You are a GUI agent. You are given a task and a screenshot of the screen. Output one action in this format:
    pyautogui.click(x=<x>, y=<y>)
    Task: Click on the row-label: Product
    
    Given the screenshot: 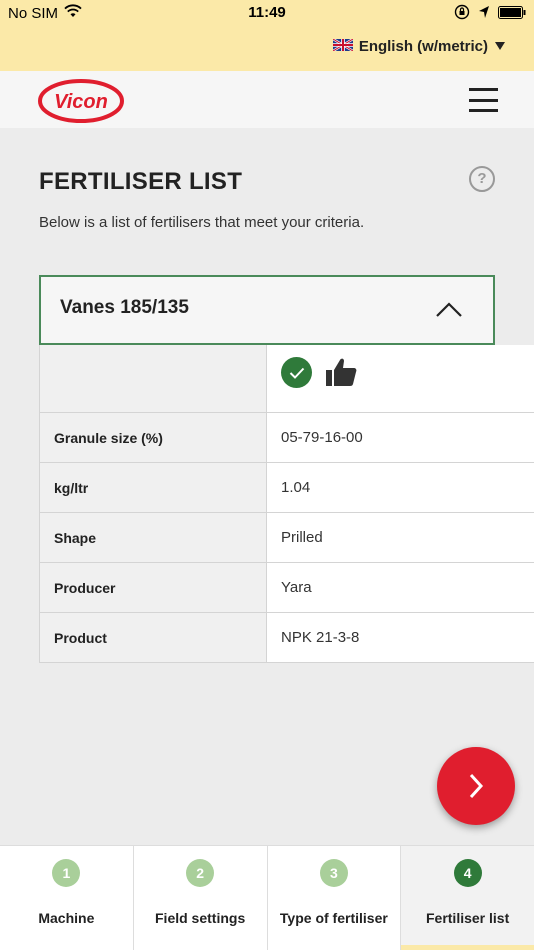 What is the action you would take?
    pyautogui.click(x=153, y=637)
    